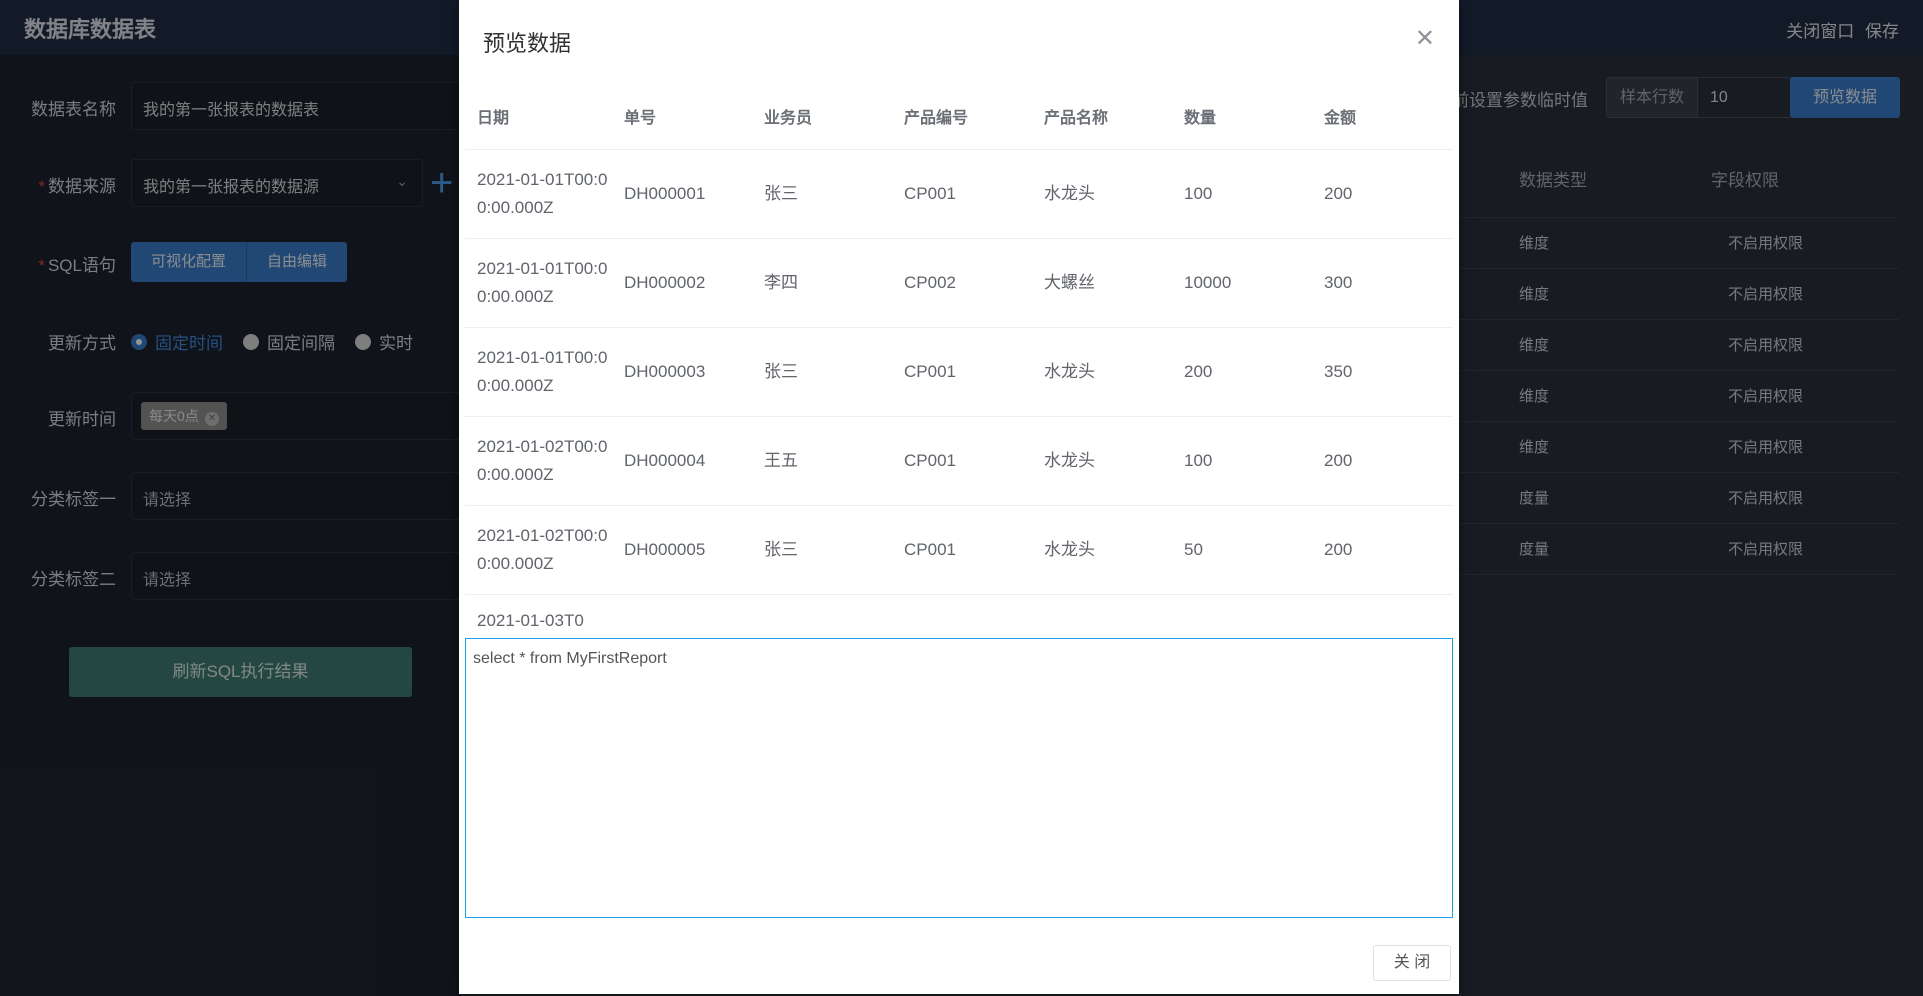  I want to click on cell-salesperson: 王五, so click(781, 460).